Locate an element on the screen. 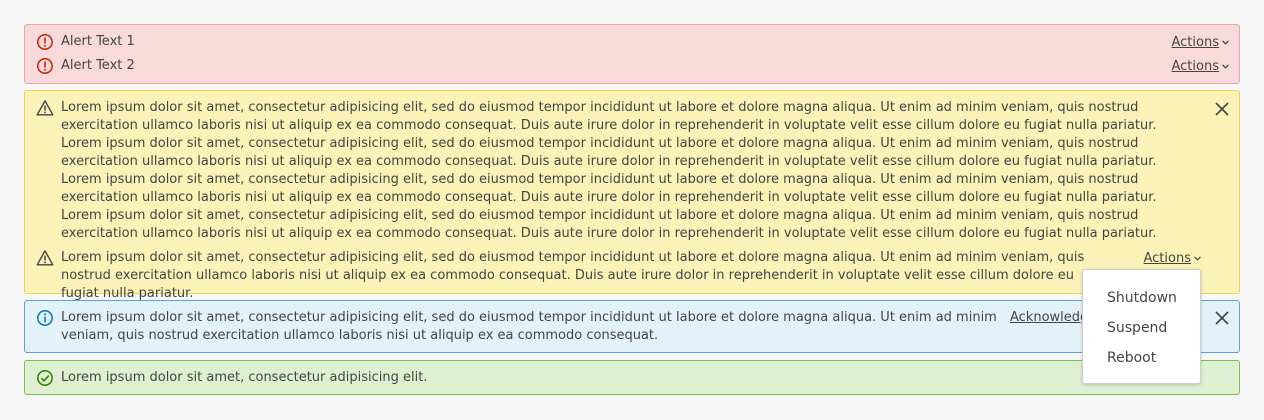  menu-item-suspend: Suspend is located at coordinates (1141, 328).